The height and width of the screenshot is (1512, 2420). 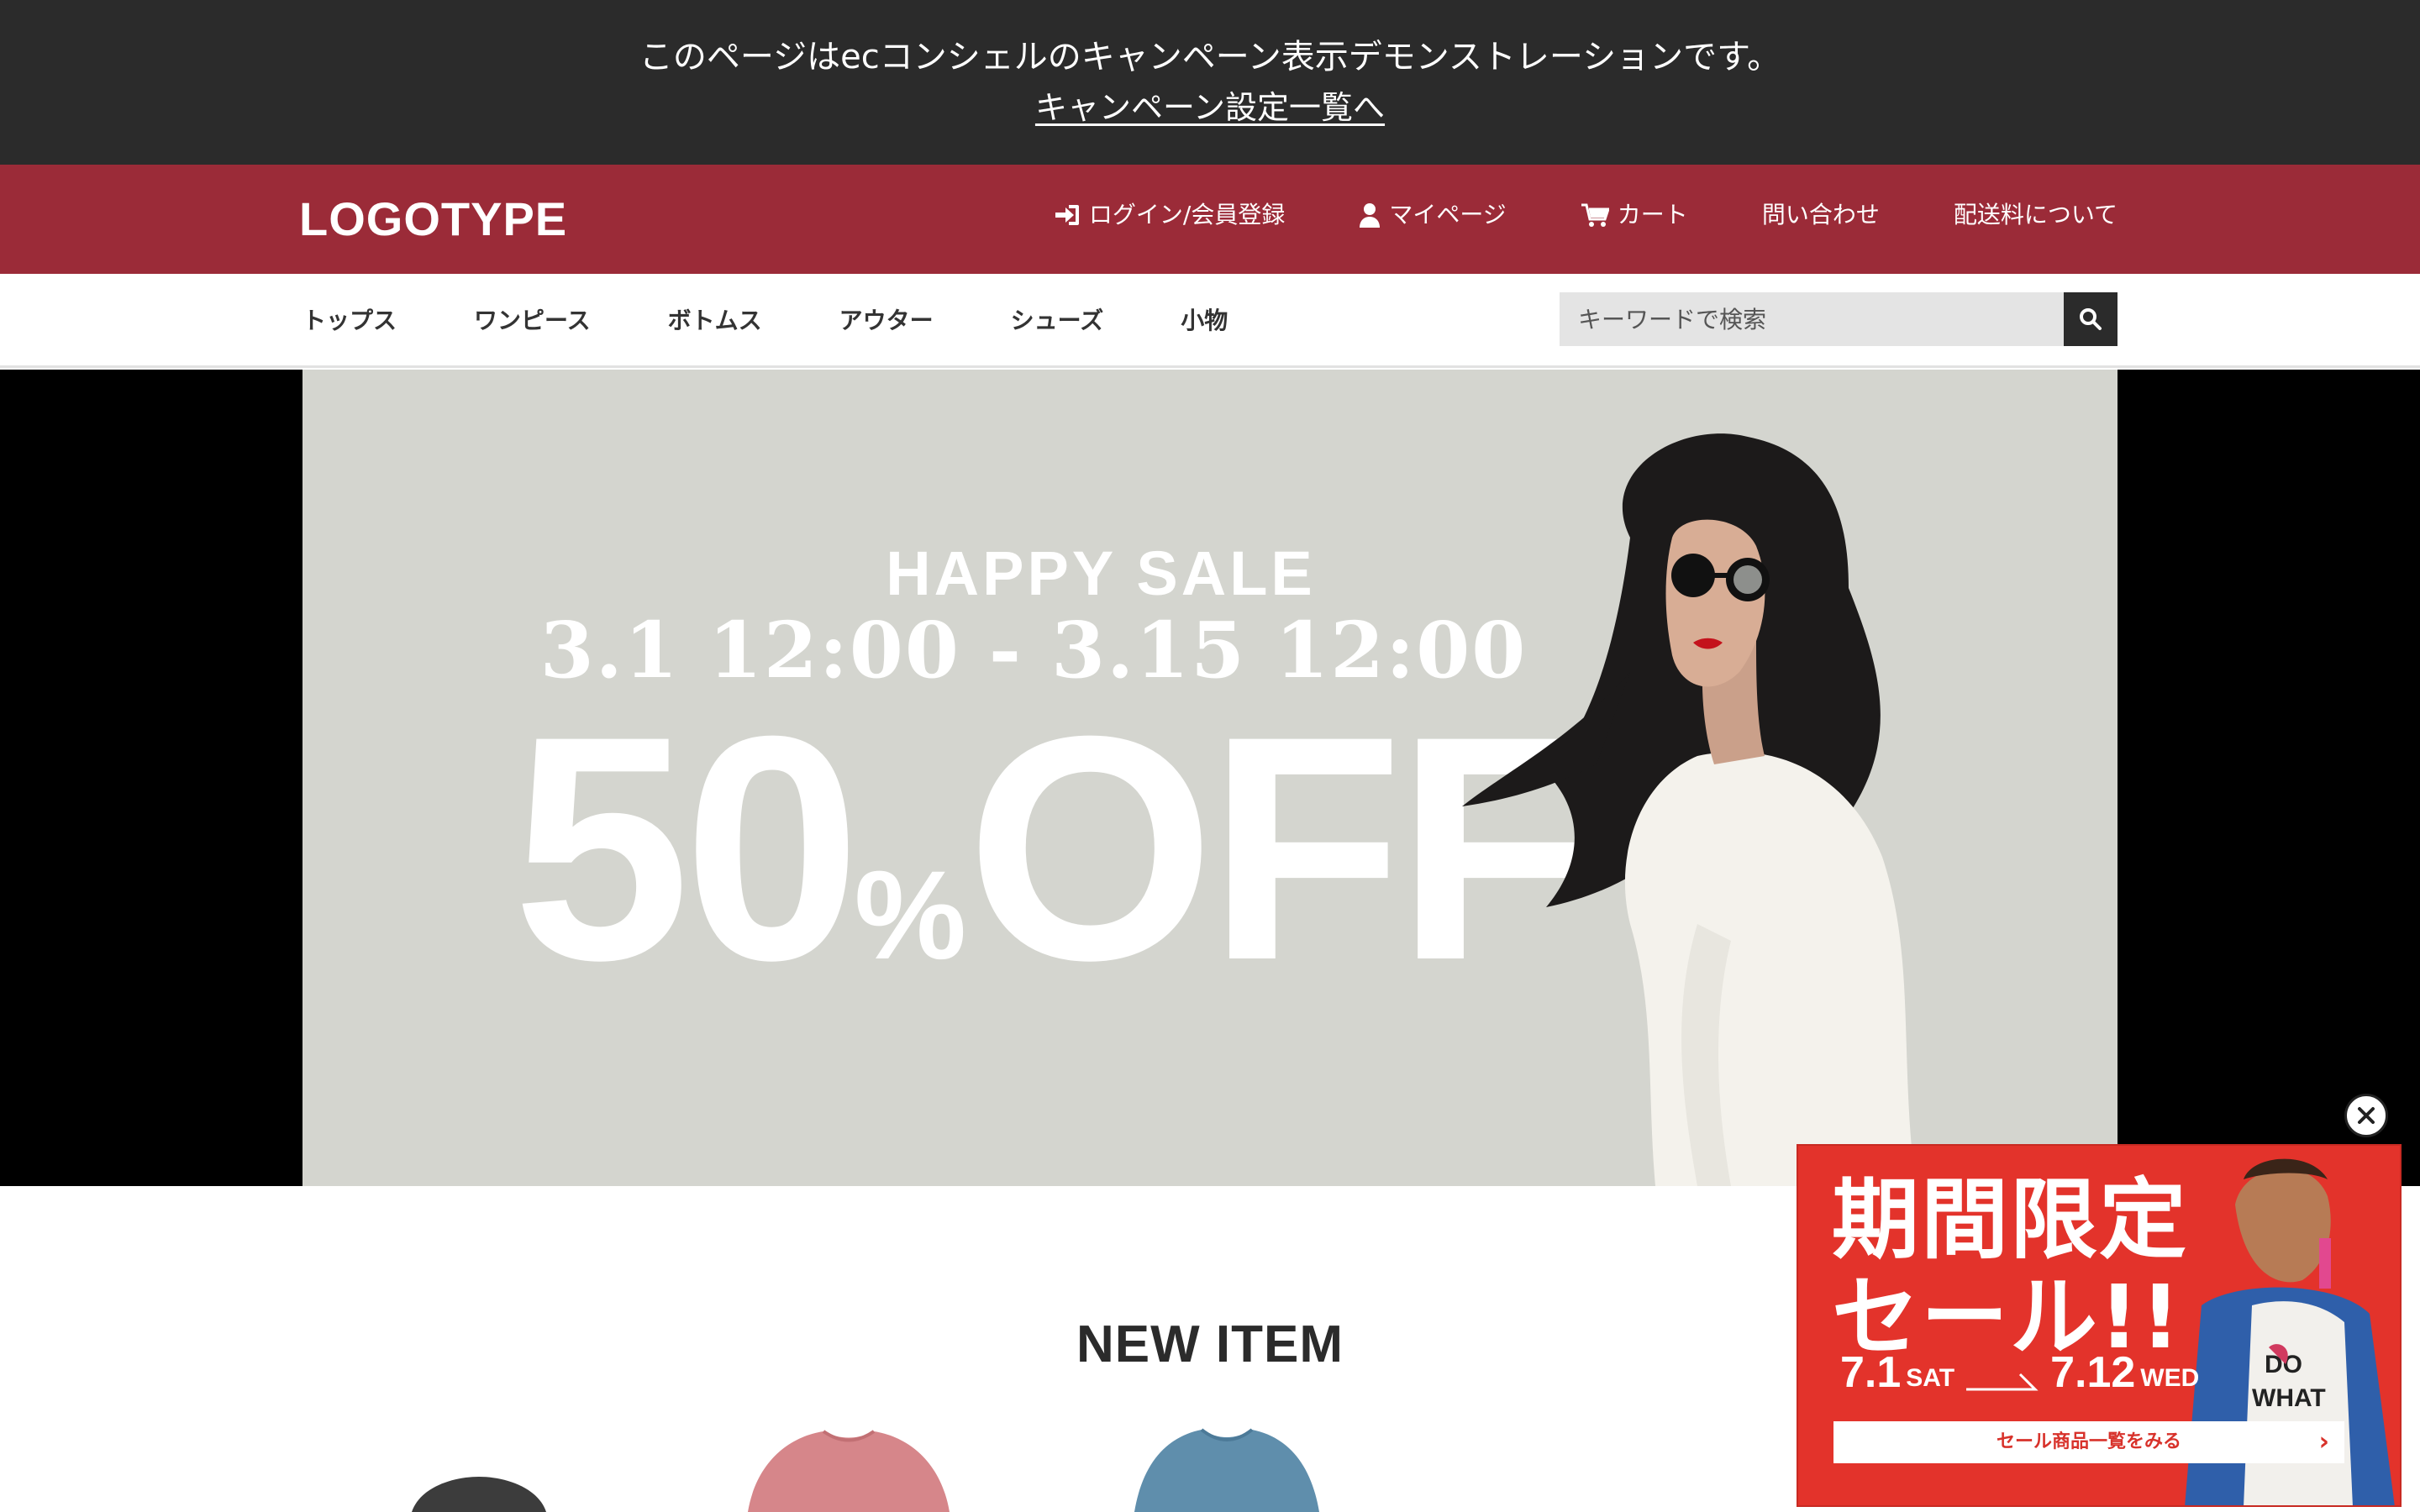 I want to click on mypage-label: マイページ, so click(x=1448, y=214).